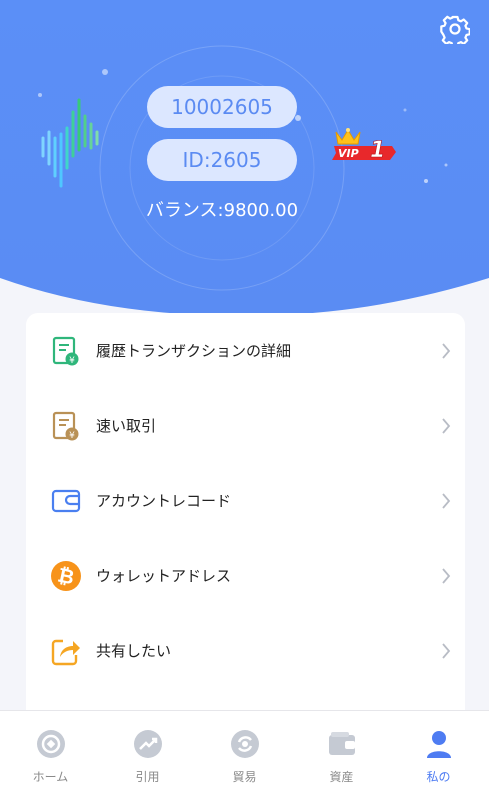  What do you see at coordinates (341, 777) in the screenshot?
I see `tab-label: 資産` at bounding box center [341, 777].